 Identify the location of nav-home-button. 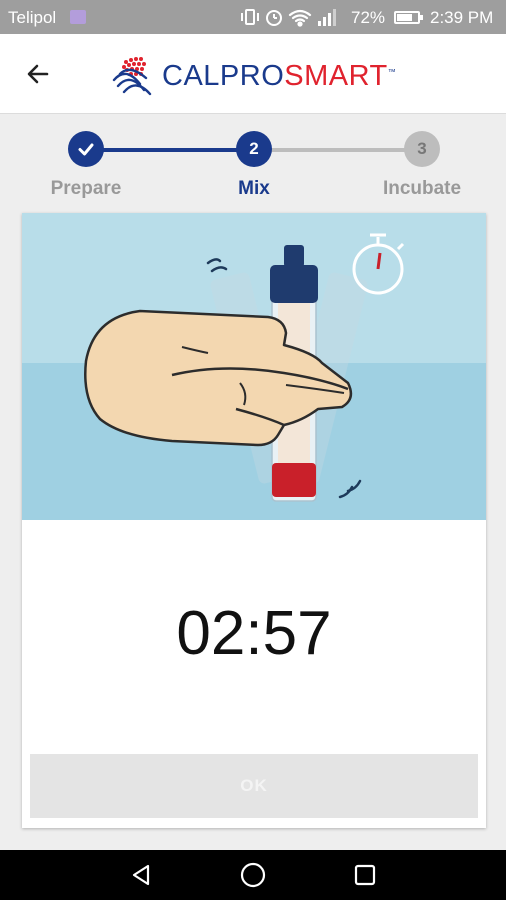
(253, 875).